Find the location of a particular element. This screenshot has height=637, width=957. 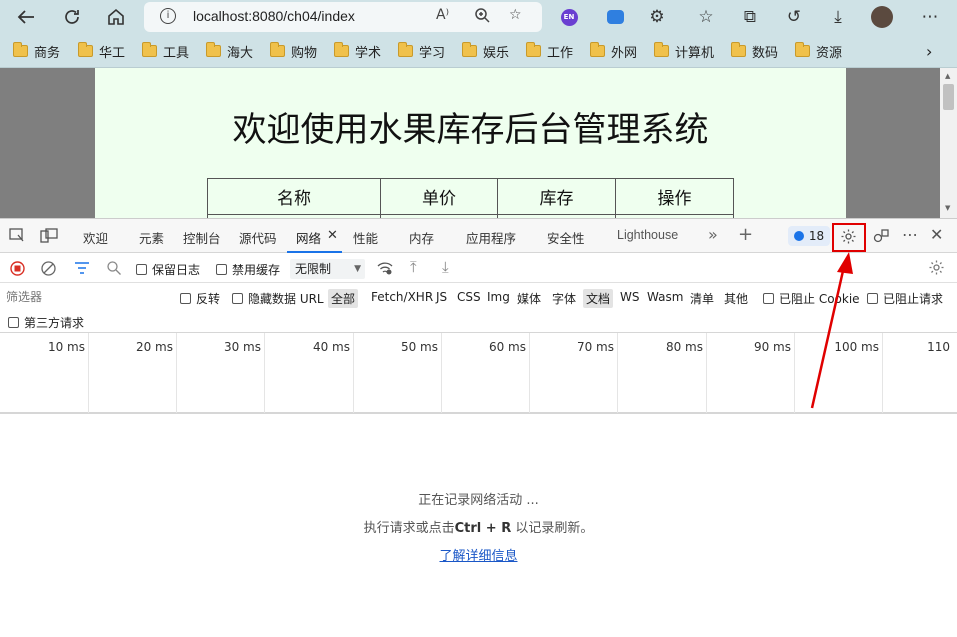

scroll-down-icon: ▼ is located at coordinates (947, 208).